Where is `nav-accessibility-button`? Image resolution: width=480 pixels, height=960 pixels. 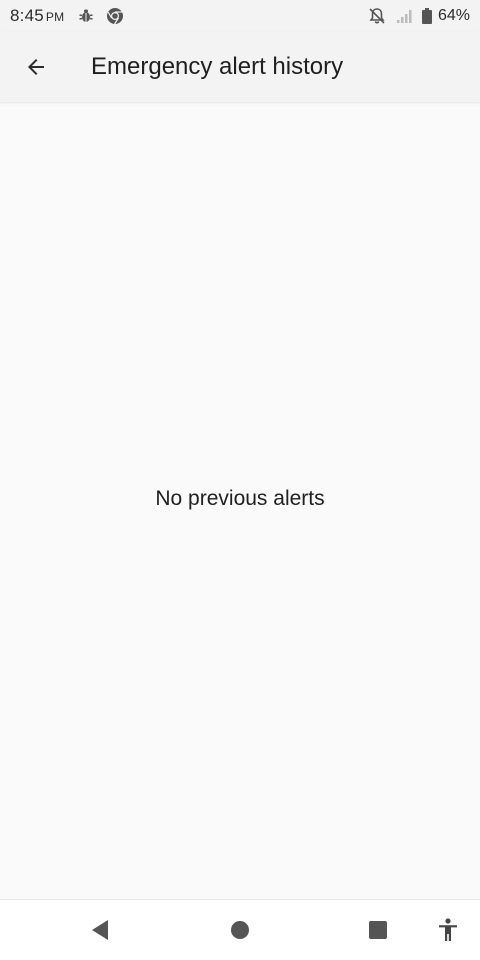
nav-accessibility-button is located at coordinates (448, 930).